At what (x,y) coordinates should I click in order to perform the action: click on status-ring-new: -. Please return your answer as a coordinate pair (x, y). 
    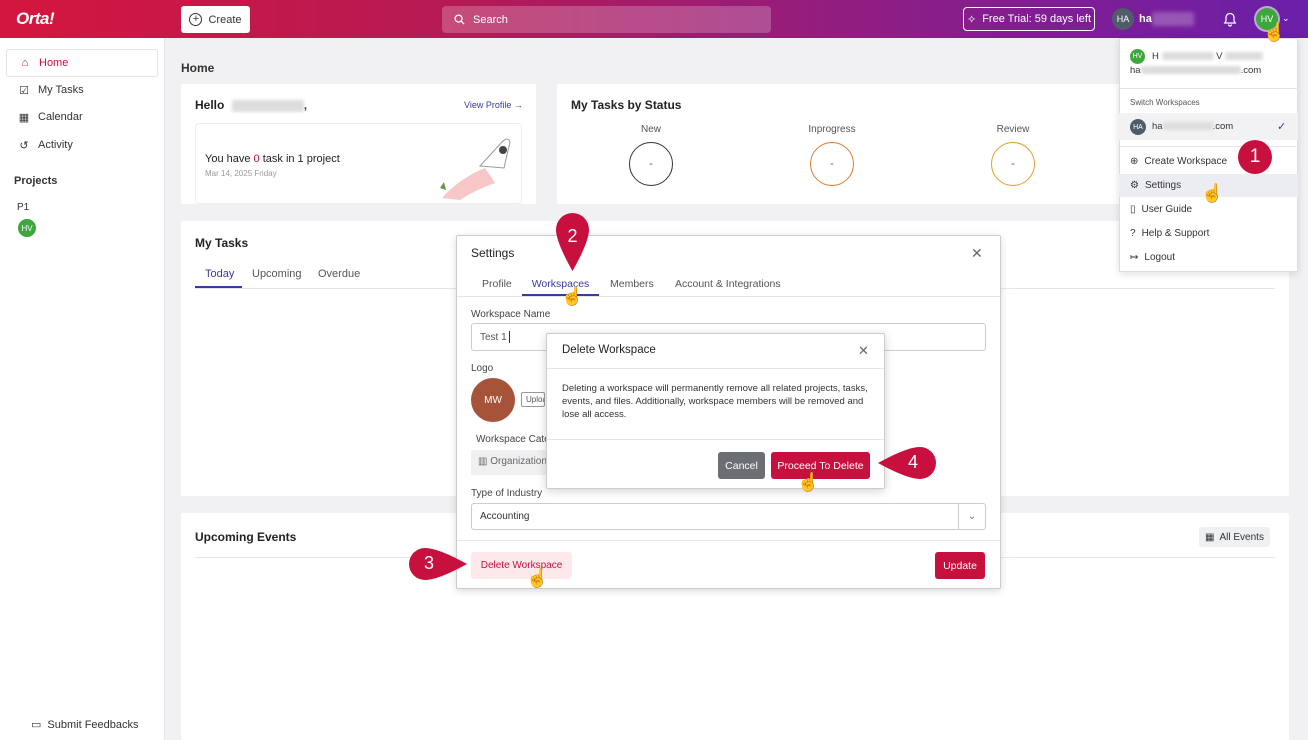
    Looking at the image, I should click on (651, 164).